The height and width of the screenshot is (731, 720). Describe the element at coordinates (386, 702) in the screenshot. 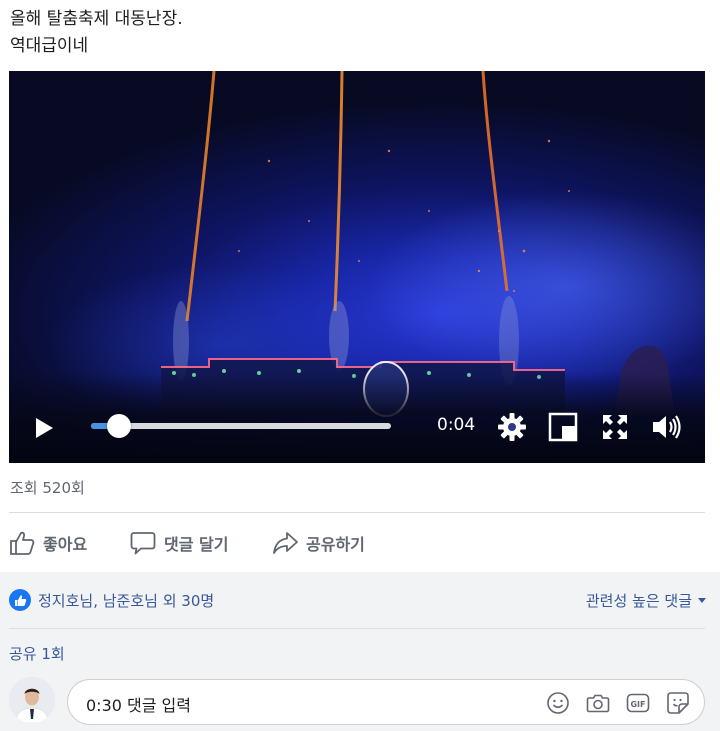

I see `comment-input: 0:30 댓글 입력 GIF` at that location.